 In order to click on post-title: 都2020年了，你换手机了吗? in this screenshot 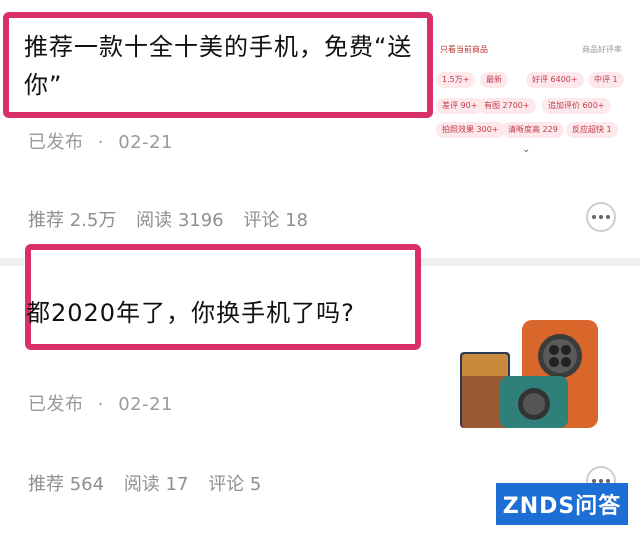, I will do `click(221, 313)`.